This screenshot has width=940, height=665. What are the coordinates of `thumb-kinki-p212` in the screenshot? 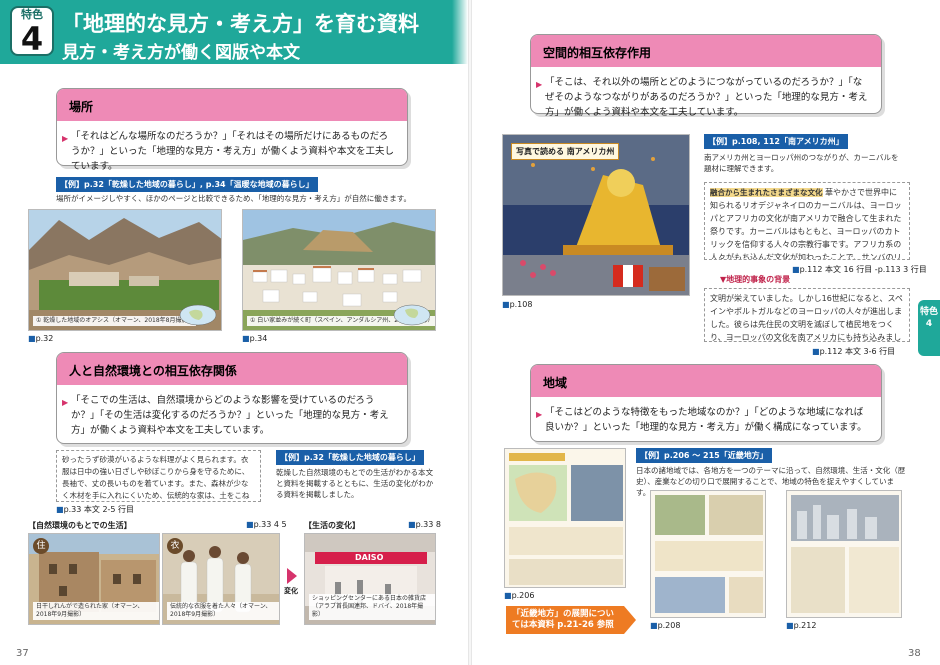 It's located at (844, 554).